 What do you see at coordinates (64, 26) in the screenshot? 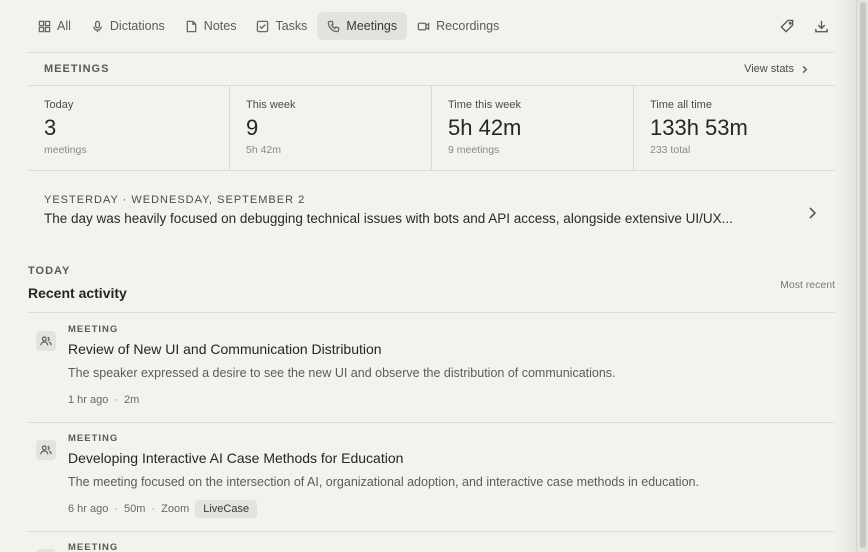
I see `tab-label: All` at bounding box center [64, 26].